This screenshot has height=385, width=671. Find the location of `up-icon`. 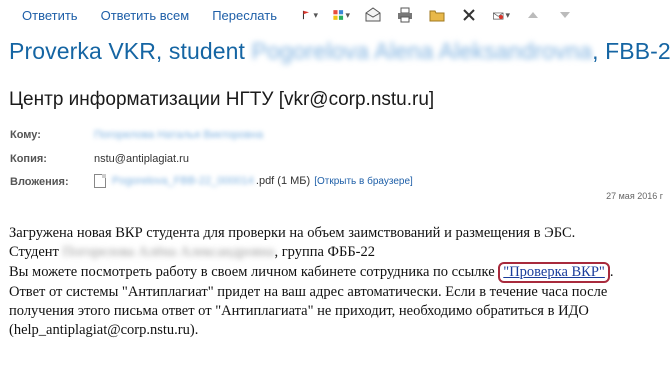

up-icon is located at coordinates (533, 15).